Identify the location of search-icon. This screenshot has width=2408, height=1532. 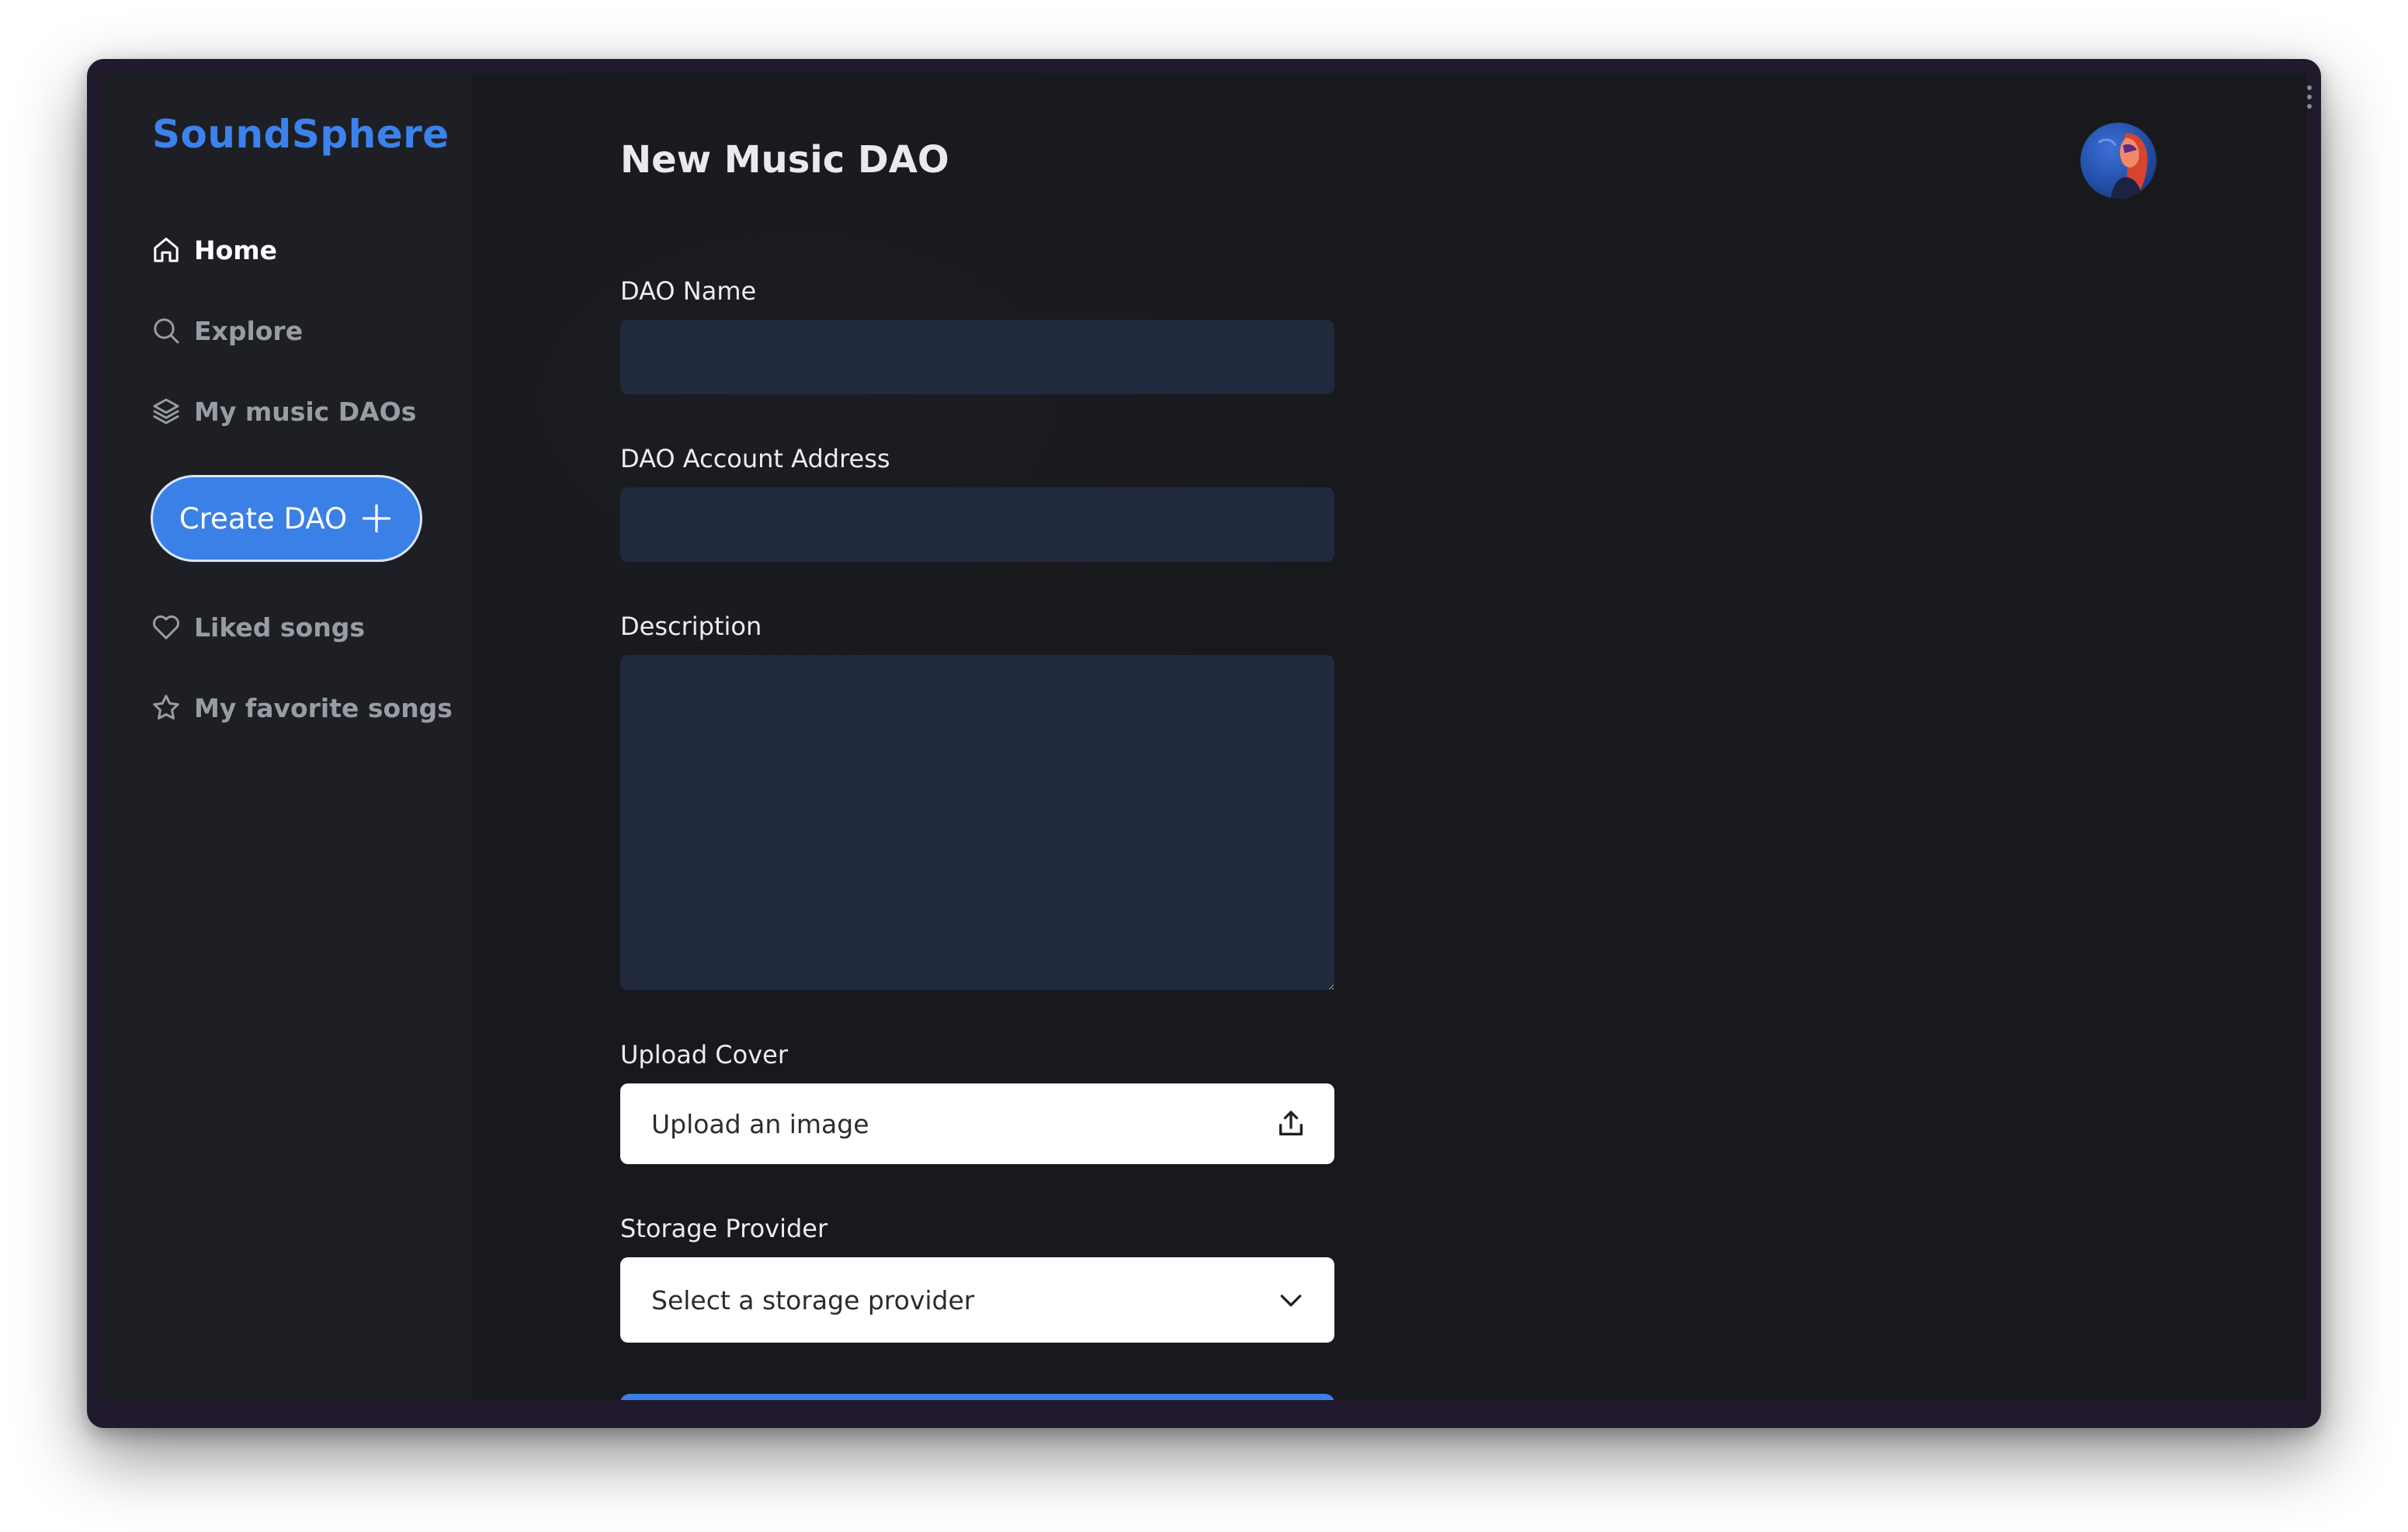
(166, 331).